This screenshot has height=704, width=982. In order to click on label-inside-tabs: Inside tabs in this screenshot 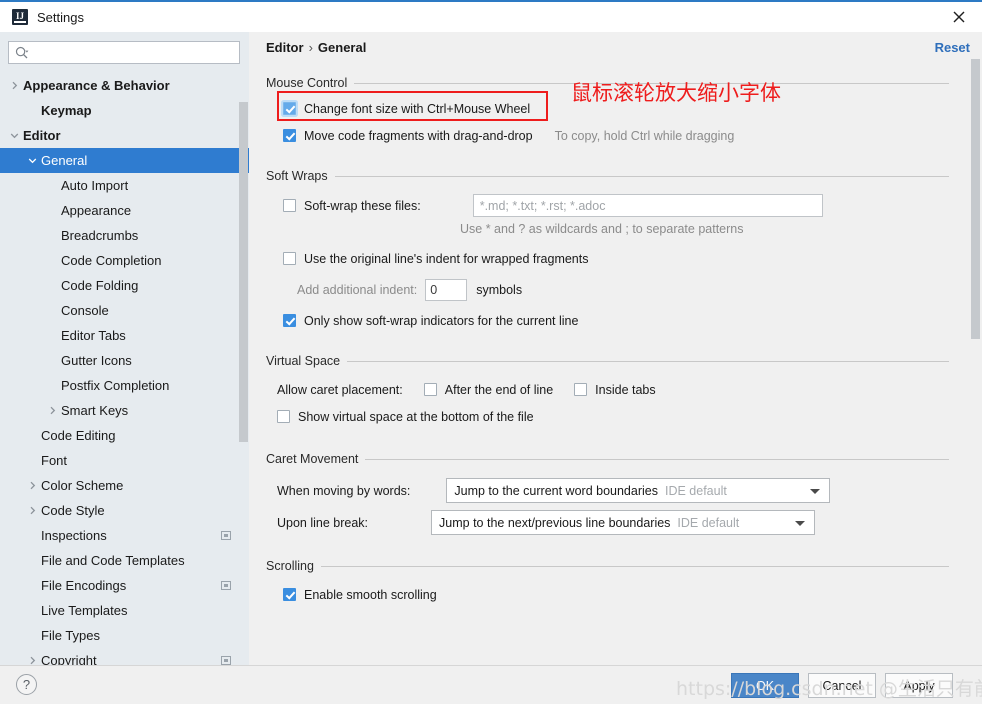, I will do `click(625, 389)`.